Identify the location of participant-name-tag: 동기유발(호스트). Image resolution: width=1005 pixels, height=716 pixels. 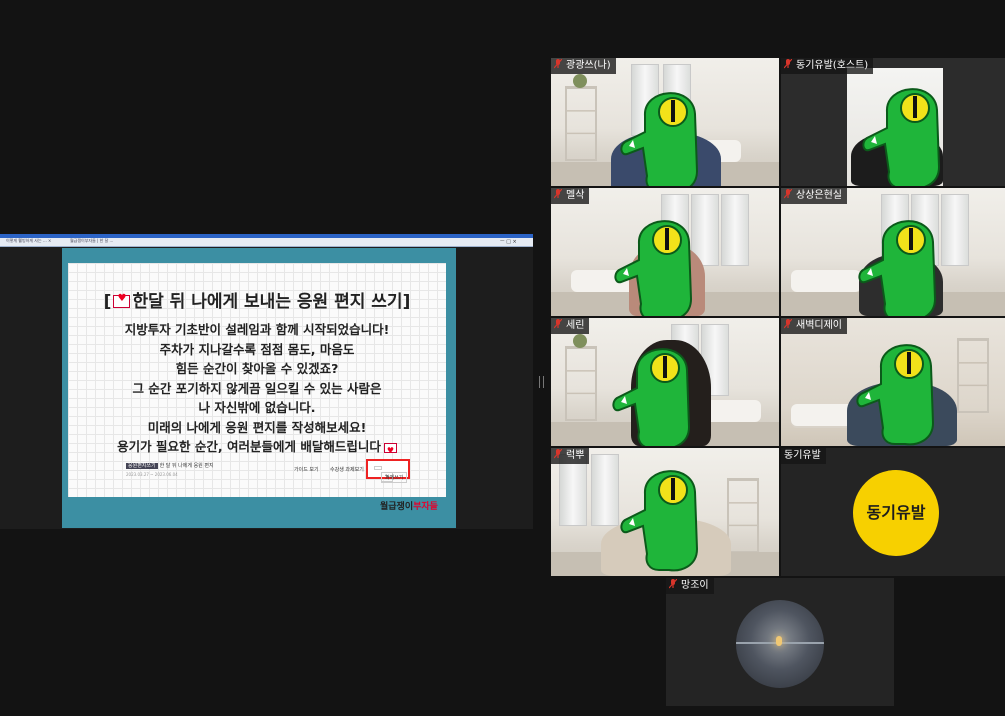
(827, 66).